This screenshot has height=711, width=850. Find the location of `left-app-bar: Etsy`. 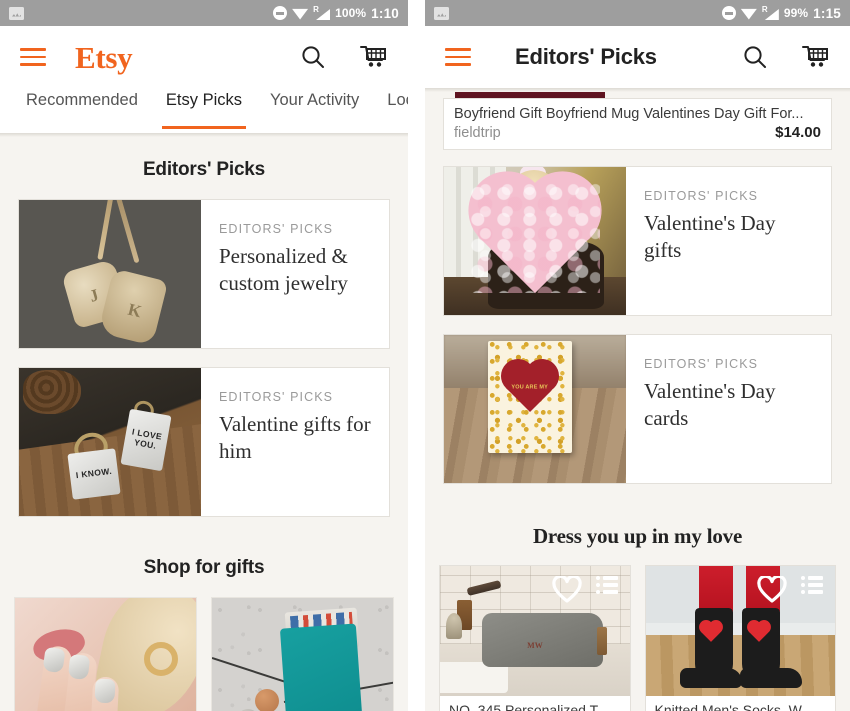

left-app-bar: Etsy is located at coordinates (204, 57).